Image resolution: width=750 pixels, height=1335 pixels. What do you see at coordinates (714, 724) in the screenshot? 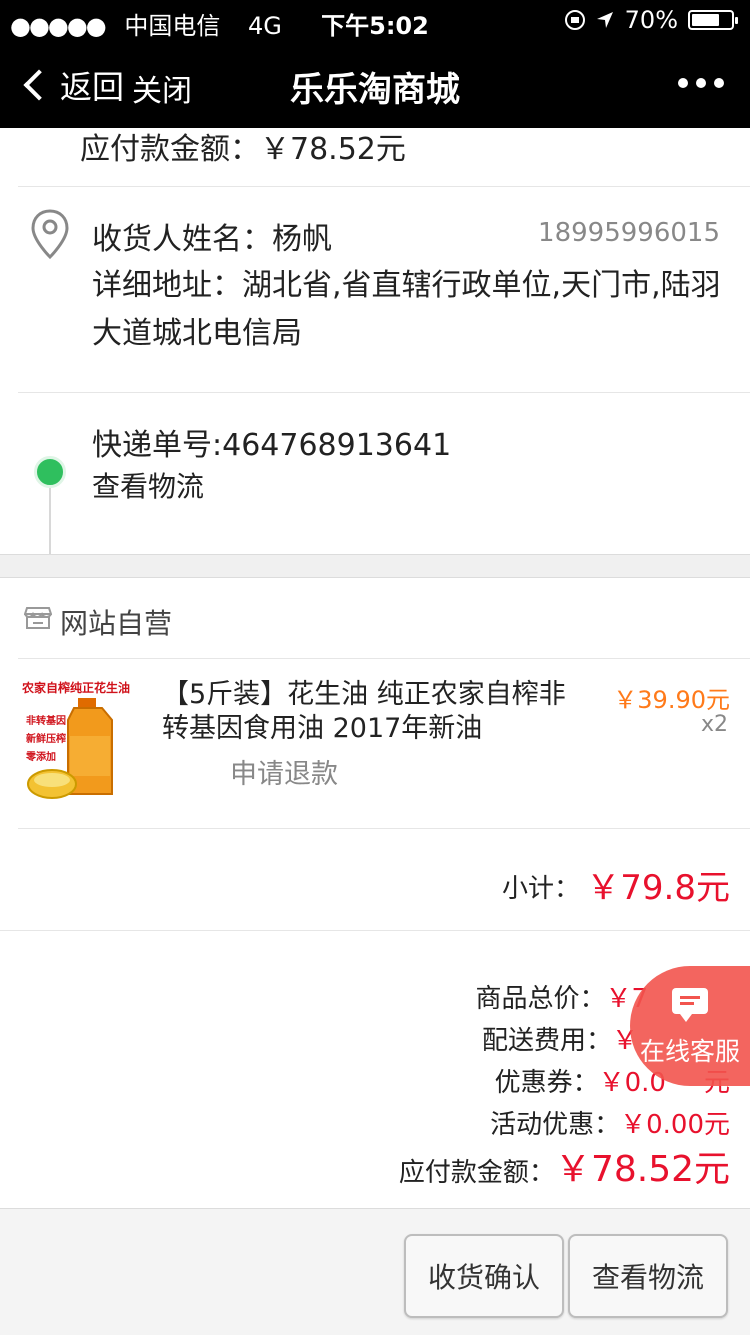
I see `product-quantity: x2` at bounding box center [714, 724].